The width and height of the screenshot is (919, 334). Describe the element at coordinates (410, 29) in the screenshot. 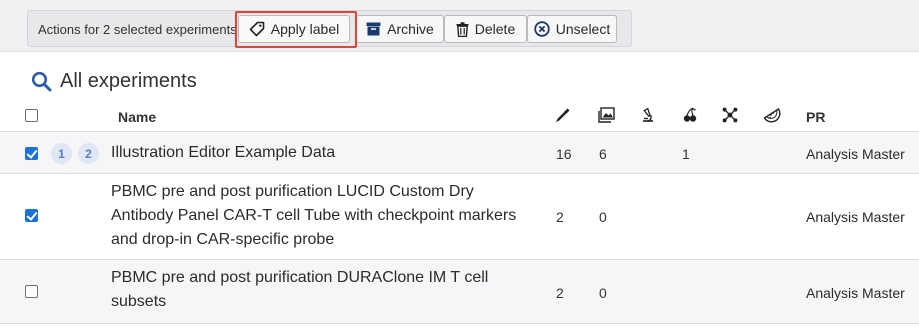

I see `archive-text: Archive` at that location.